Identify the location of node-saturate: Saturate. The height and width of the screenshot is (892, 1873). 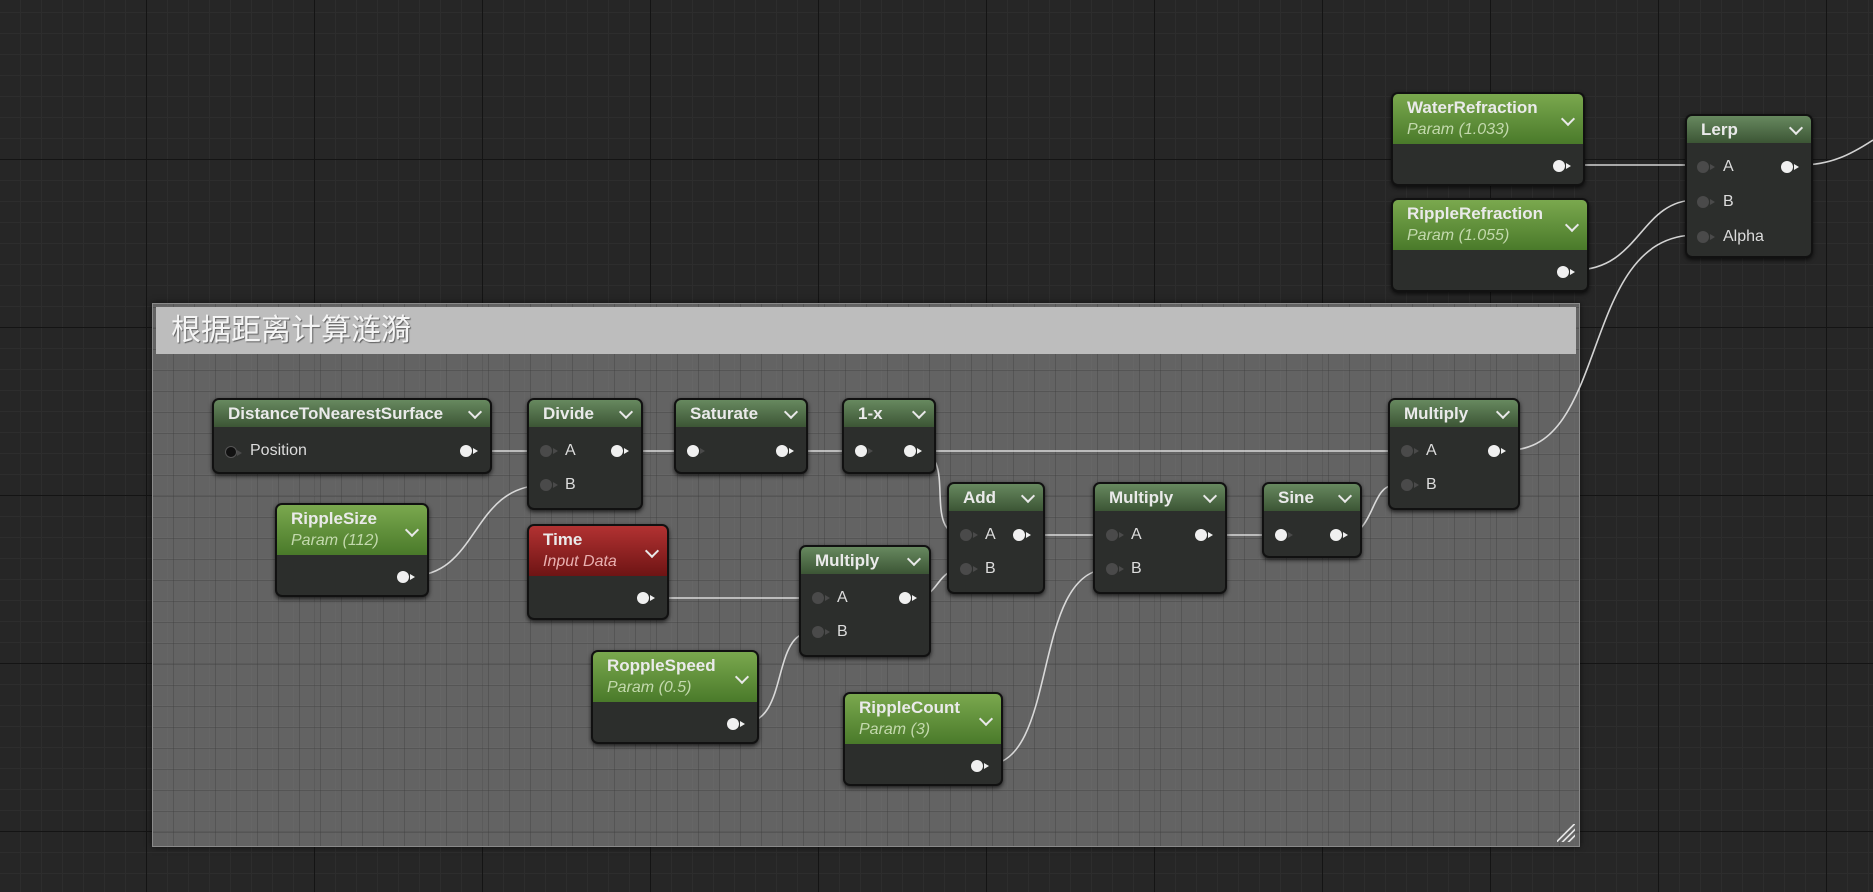
(741, 436).